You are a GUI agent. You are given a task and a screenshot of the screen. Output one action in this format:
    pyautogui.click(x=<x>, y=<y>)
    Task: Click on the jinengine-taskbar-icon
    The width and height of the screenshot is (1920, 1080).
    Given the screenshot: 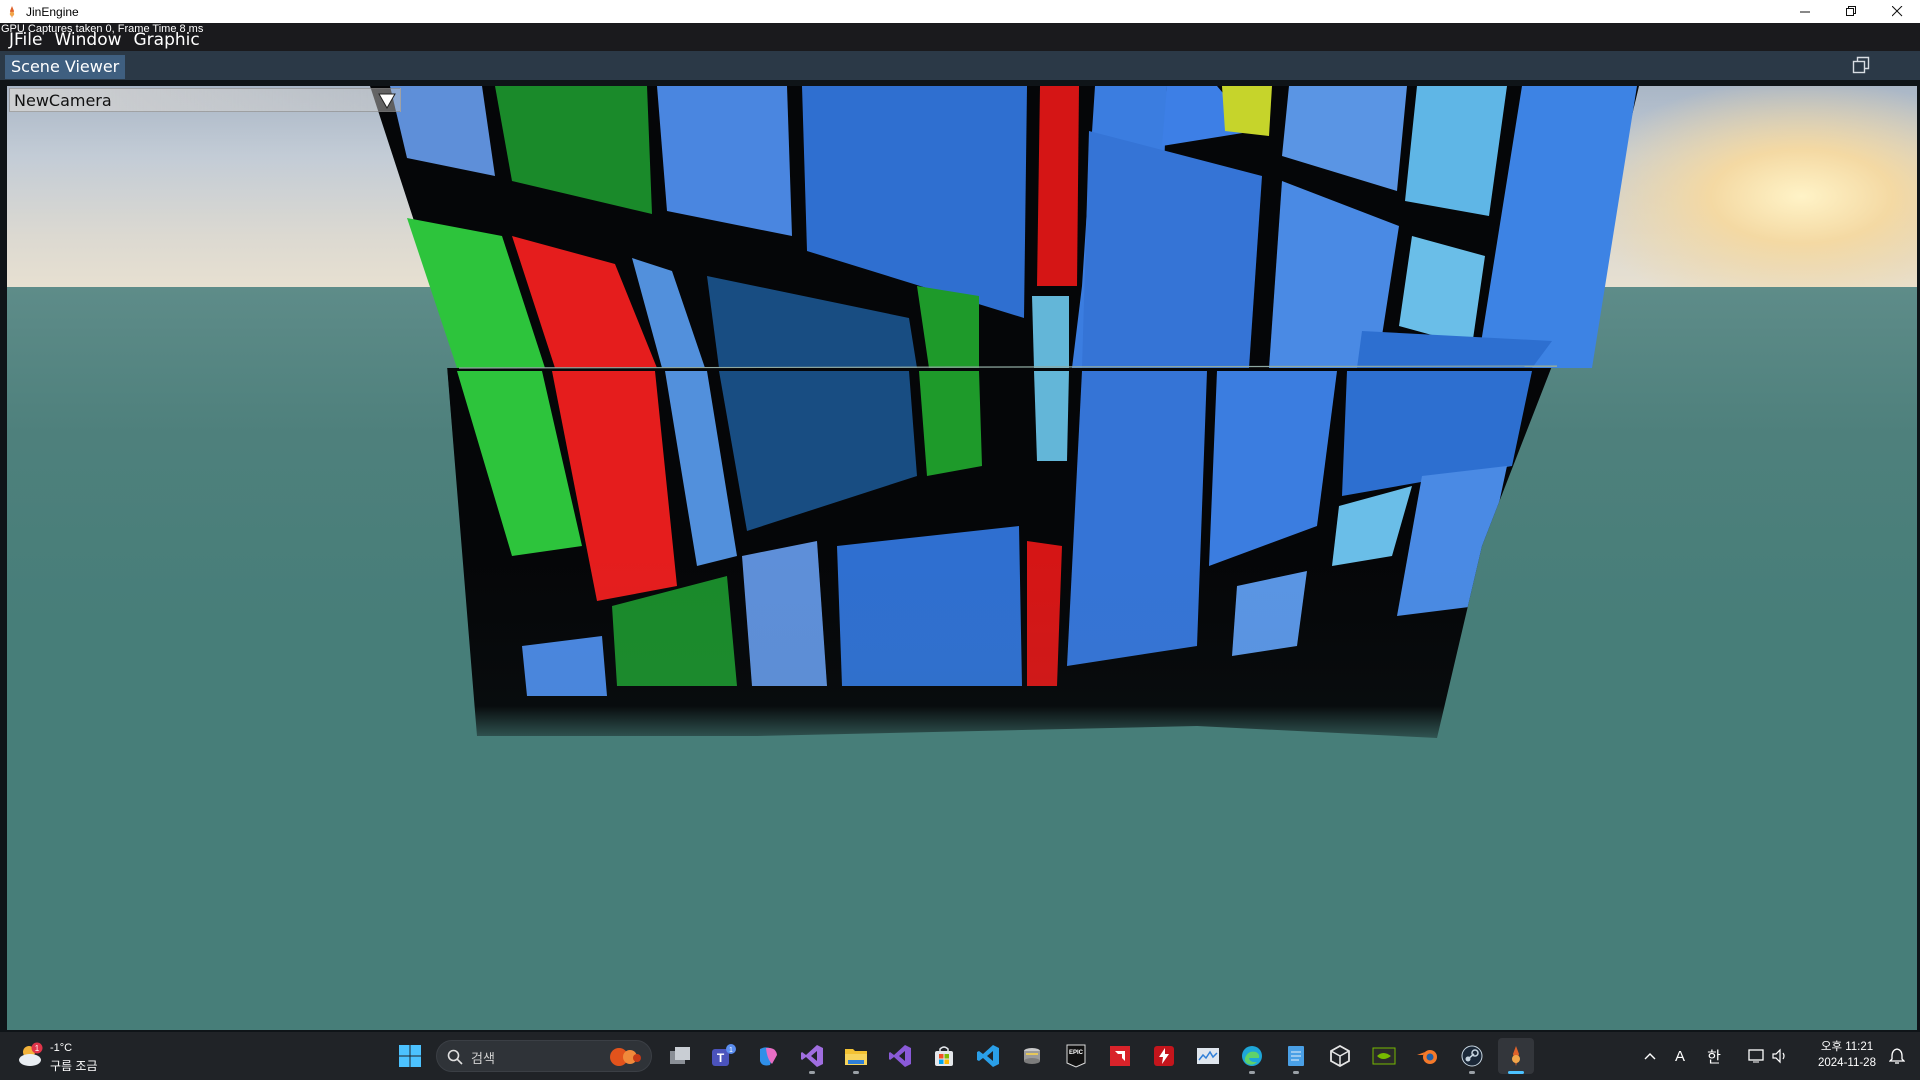 What is the action you would take?
    pyautogui.click(x=1516, y=1056)
    